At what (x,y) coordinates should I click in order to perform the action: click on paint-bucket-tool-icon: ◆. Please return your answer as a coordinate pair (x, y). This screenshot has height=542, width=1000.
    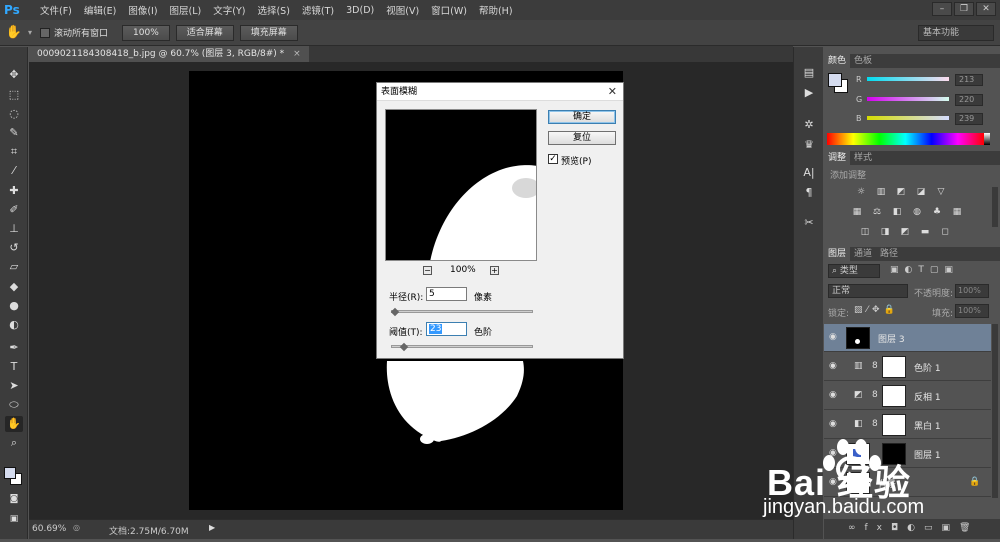
    Looking at the image, I should click on (14, 287).